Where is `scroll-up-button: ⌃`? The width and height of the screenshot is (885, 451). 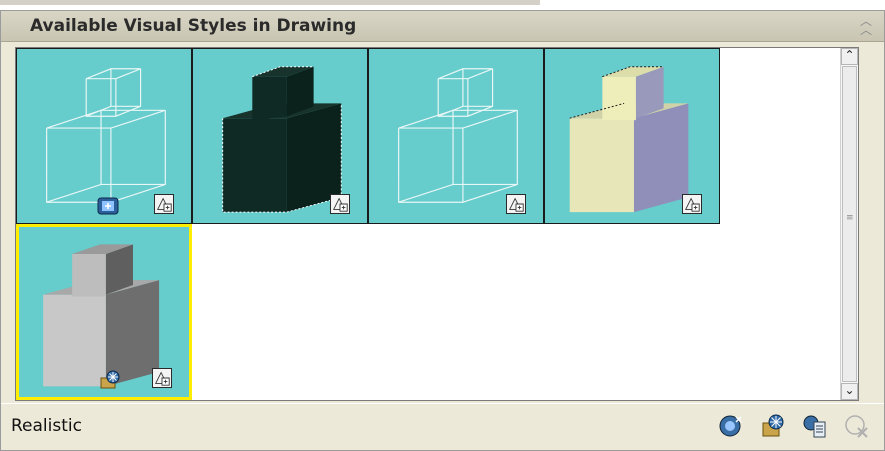 scroll-up-button: ⌃ is located at coordinates (849, 56).